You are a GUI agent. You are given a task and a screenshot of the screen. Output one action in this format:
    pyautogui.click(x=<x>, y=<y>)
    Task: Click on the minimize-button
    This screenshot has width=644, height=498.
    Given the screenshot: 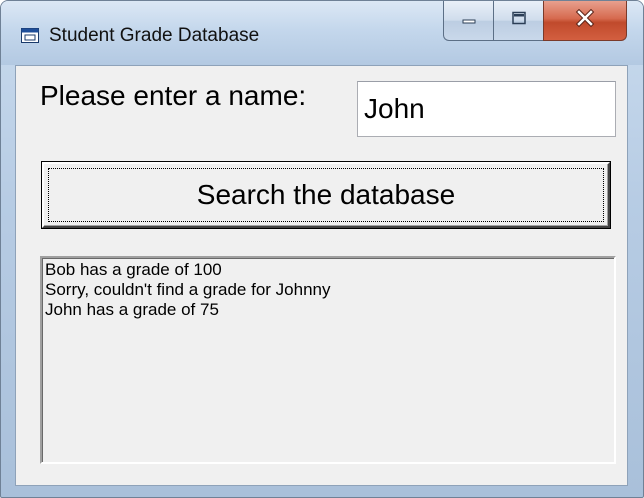 What is the action you would take?
    pyautogui.click(x=468, y=21)
    